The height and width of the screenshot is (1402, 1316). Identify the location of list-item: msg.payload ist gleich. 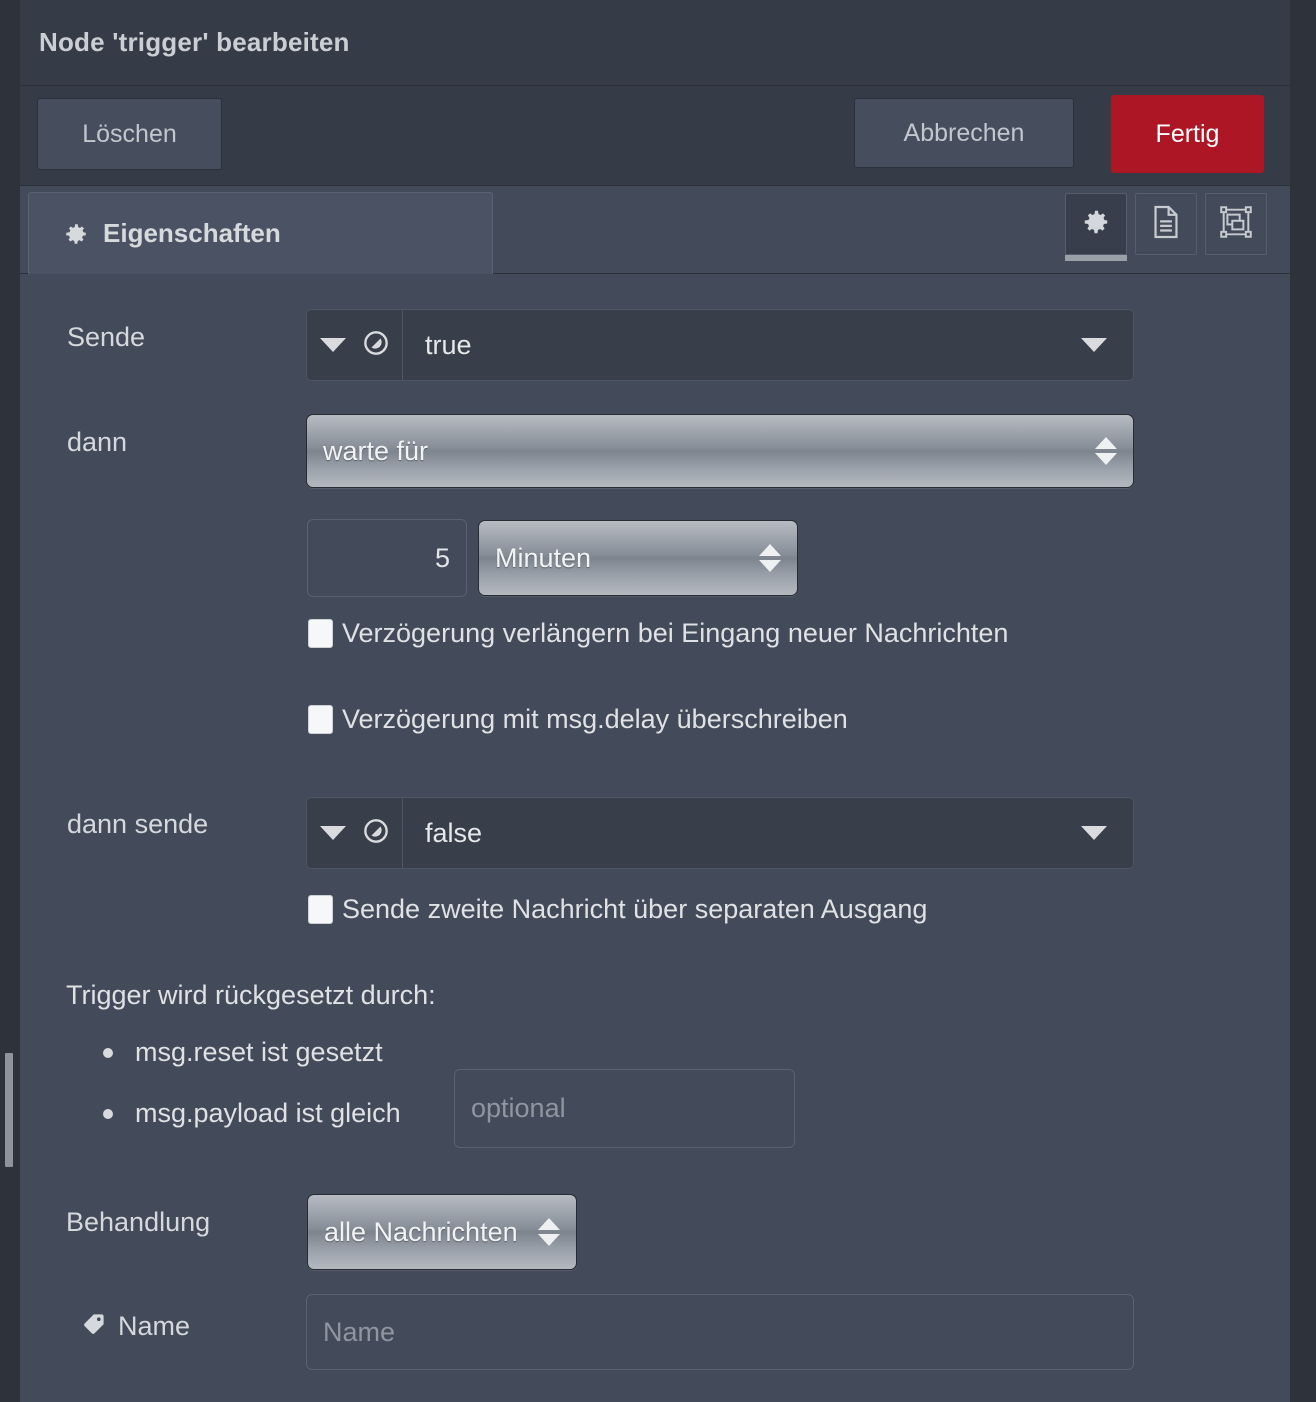
(252, 1113).